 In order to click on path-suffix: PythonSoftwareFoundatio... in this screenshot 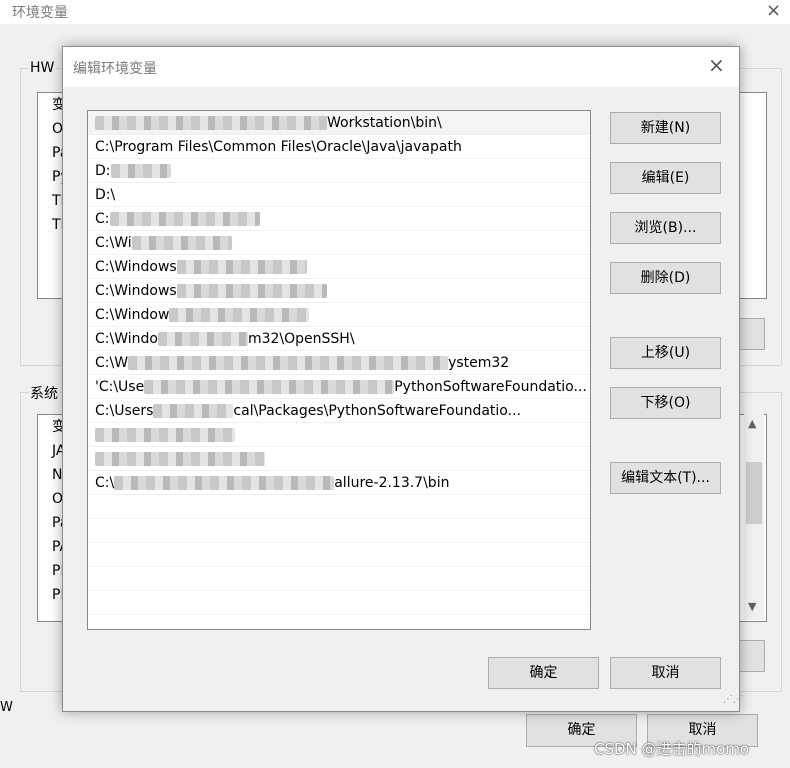, I will do `click(490, 387)`.